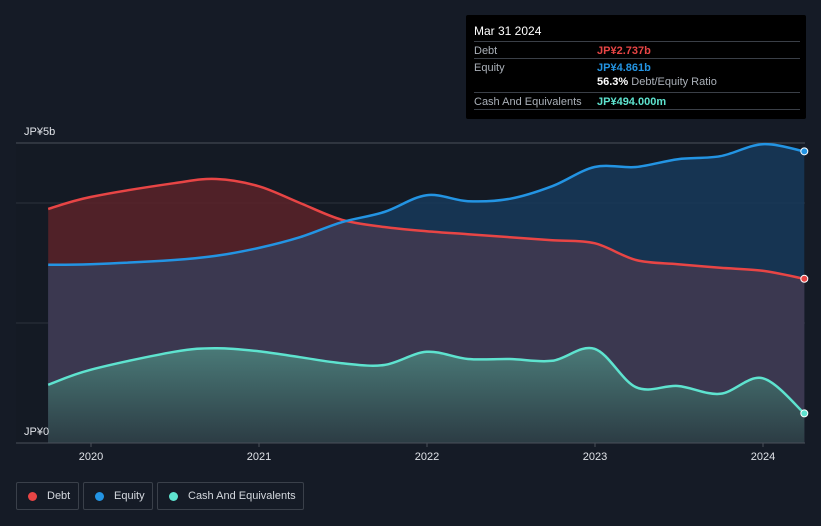 The height and width of the screenshot is (526, 821). Describe the element at coordinates (173, 496) in the screenshot. I see `cash-dot-icon` at that location.